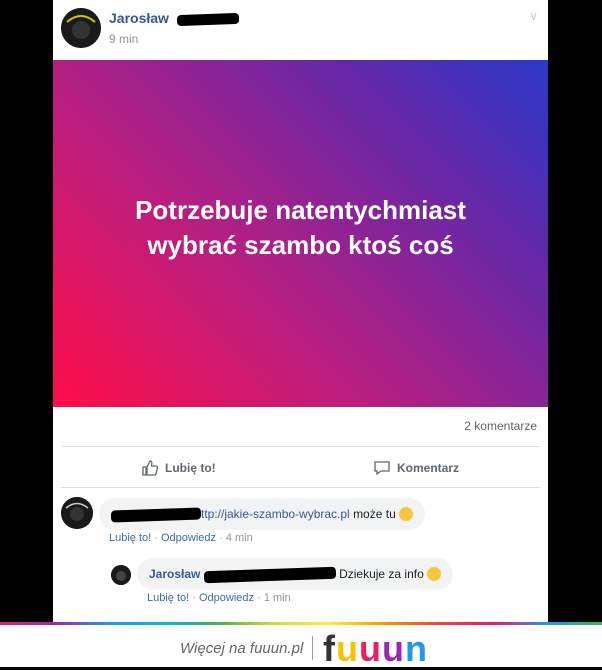  I want to click on comment-like-link: Lubię to!, so click(130, 538).